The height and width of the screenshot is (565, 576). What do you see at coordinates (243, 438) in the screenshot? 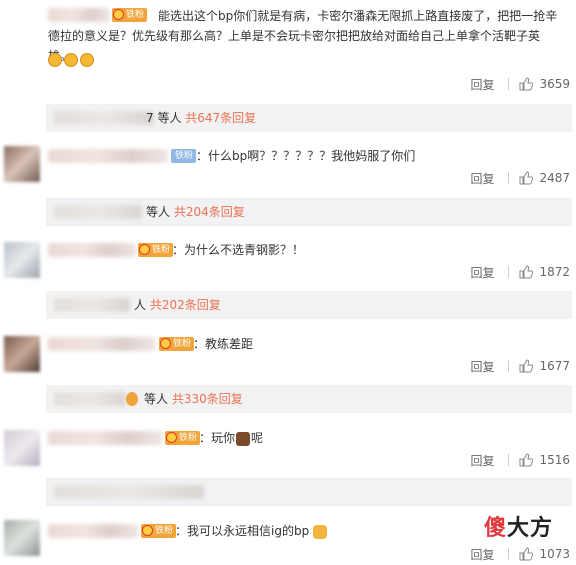
I see `horse-emoji-icon` at bounding box center [243, 438].